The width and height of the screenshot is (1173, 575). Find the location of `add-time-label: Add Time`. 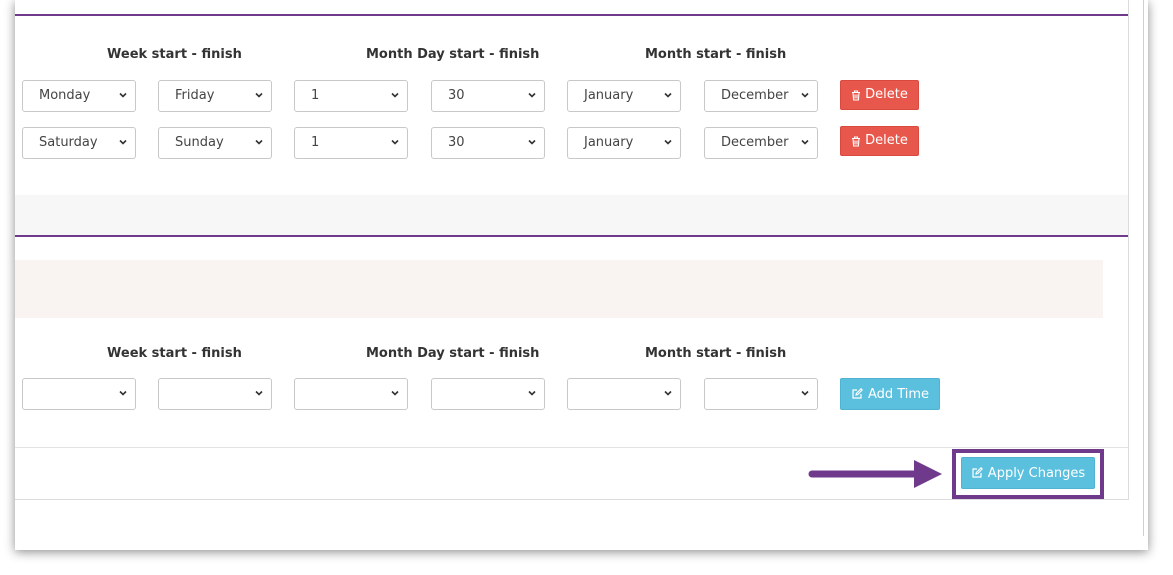

add-time-label: Add Time is located at coordinates (898, 394).